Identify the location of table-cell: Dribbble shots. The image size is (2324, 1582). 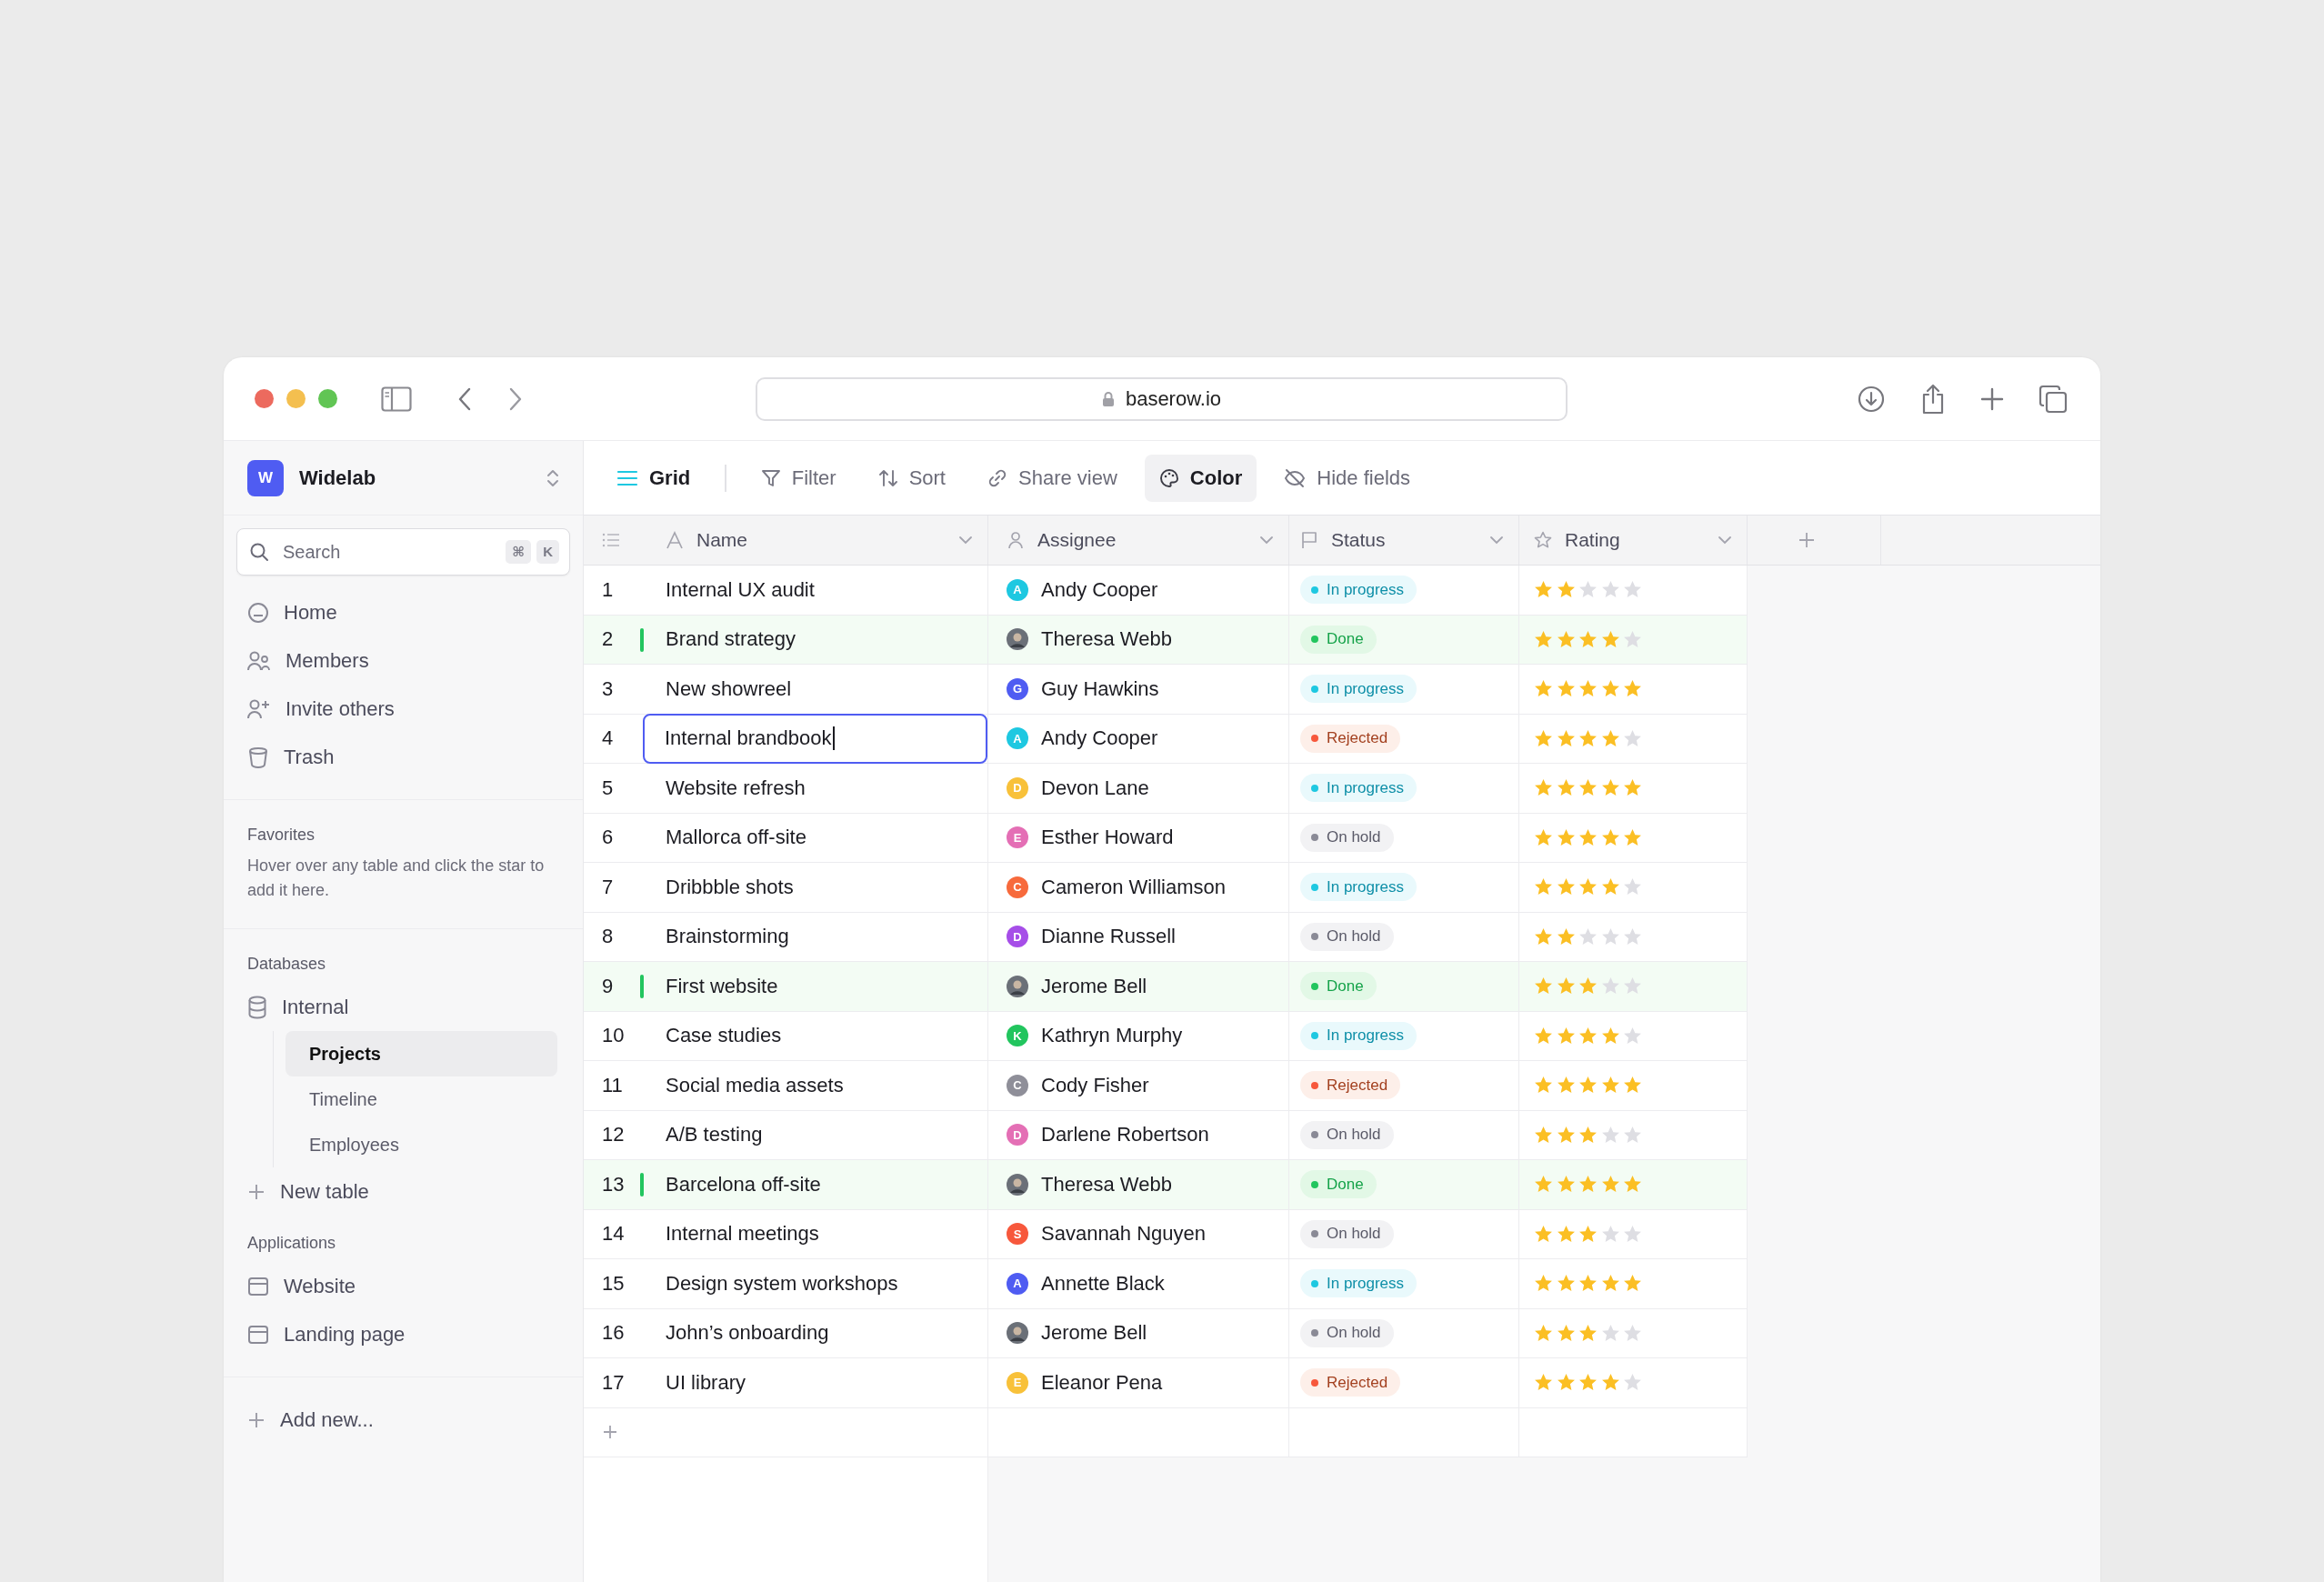
(730, 887).